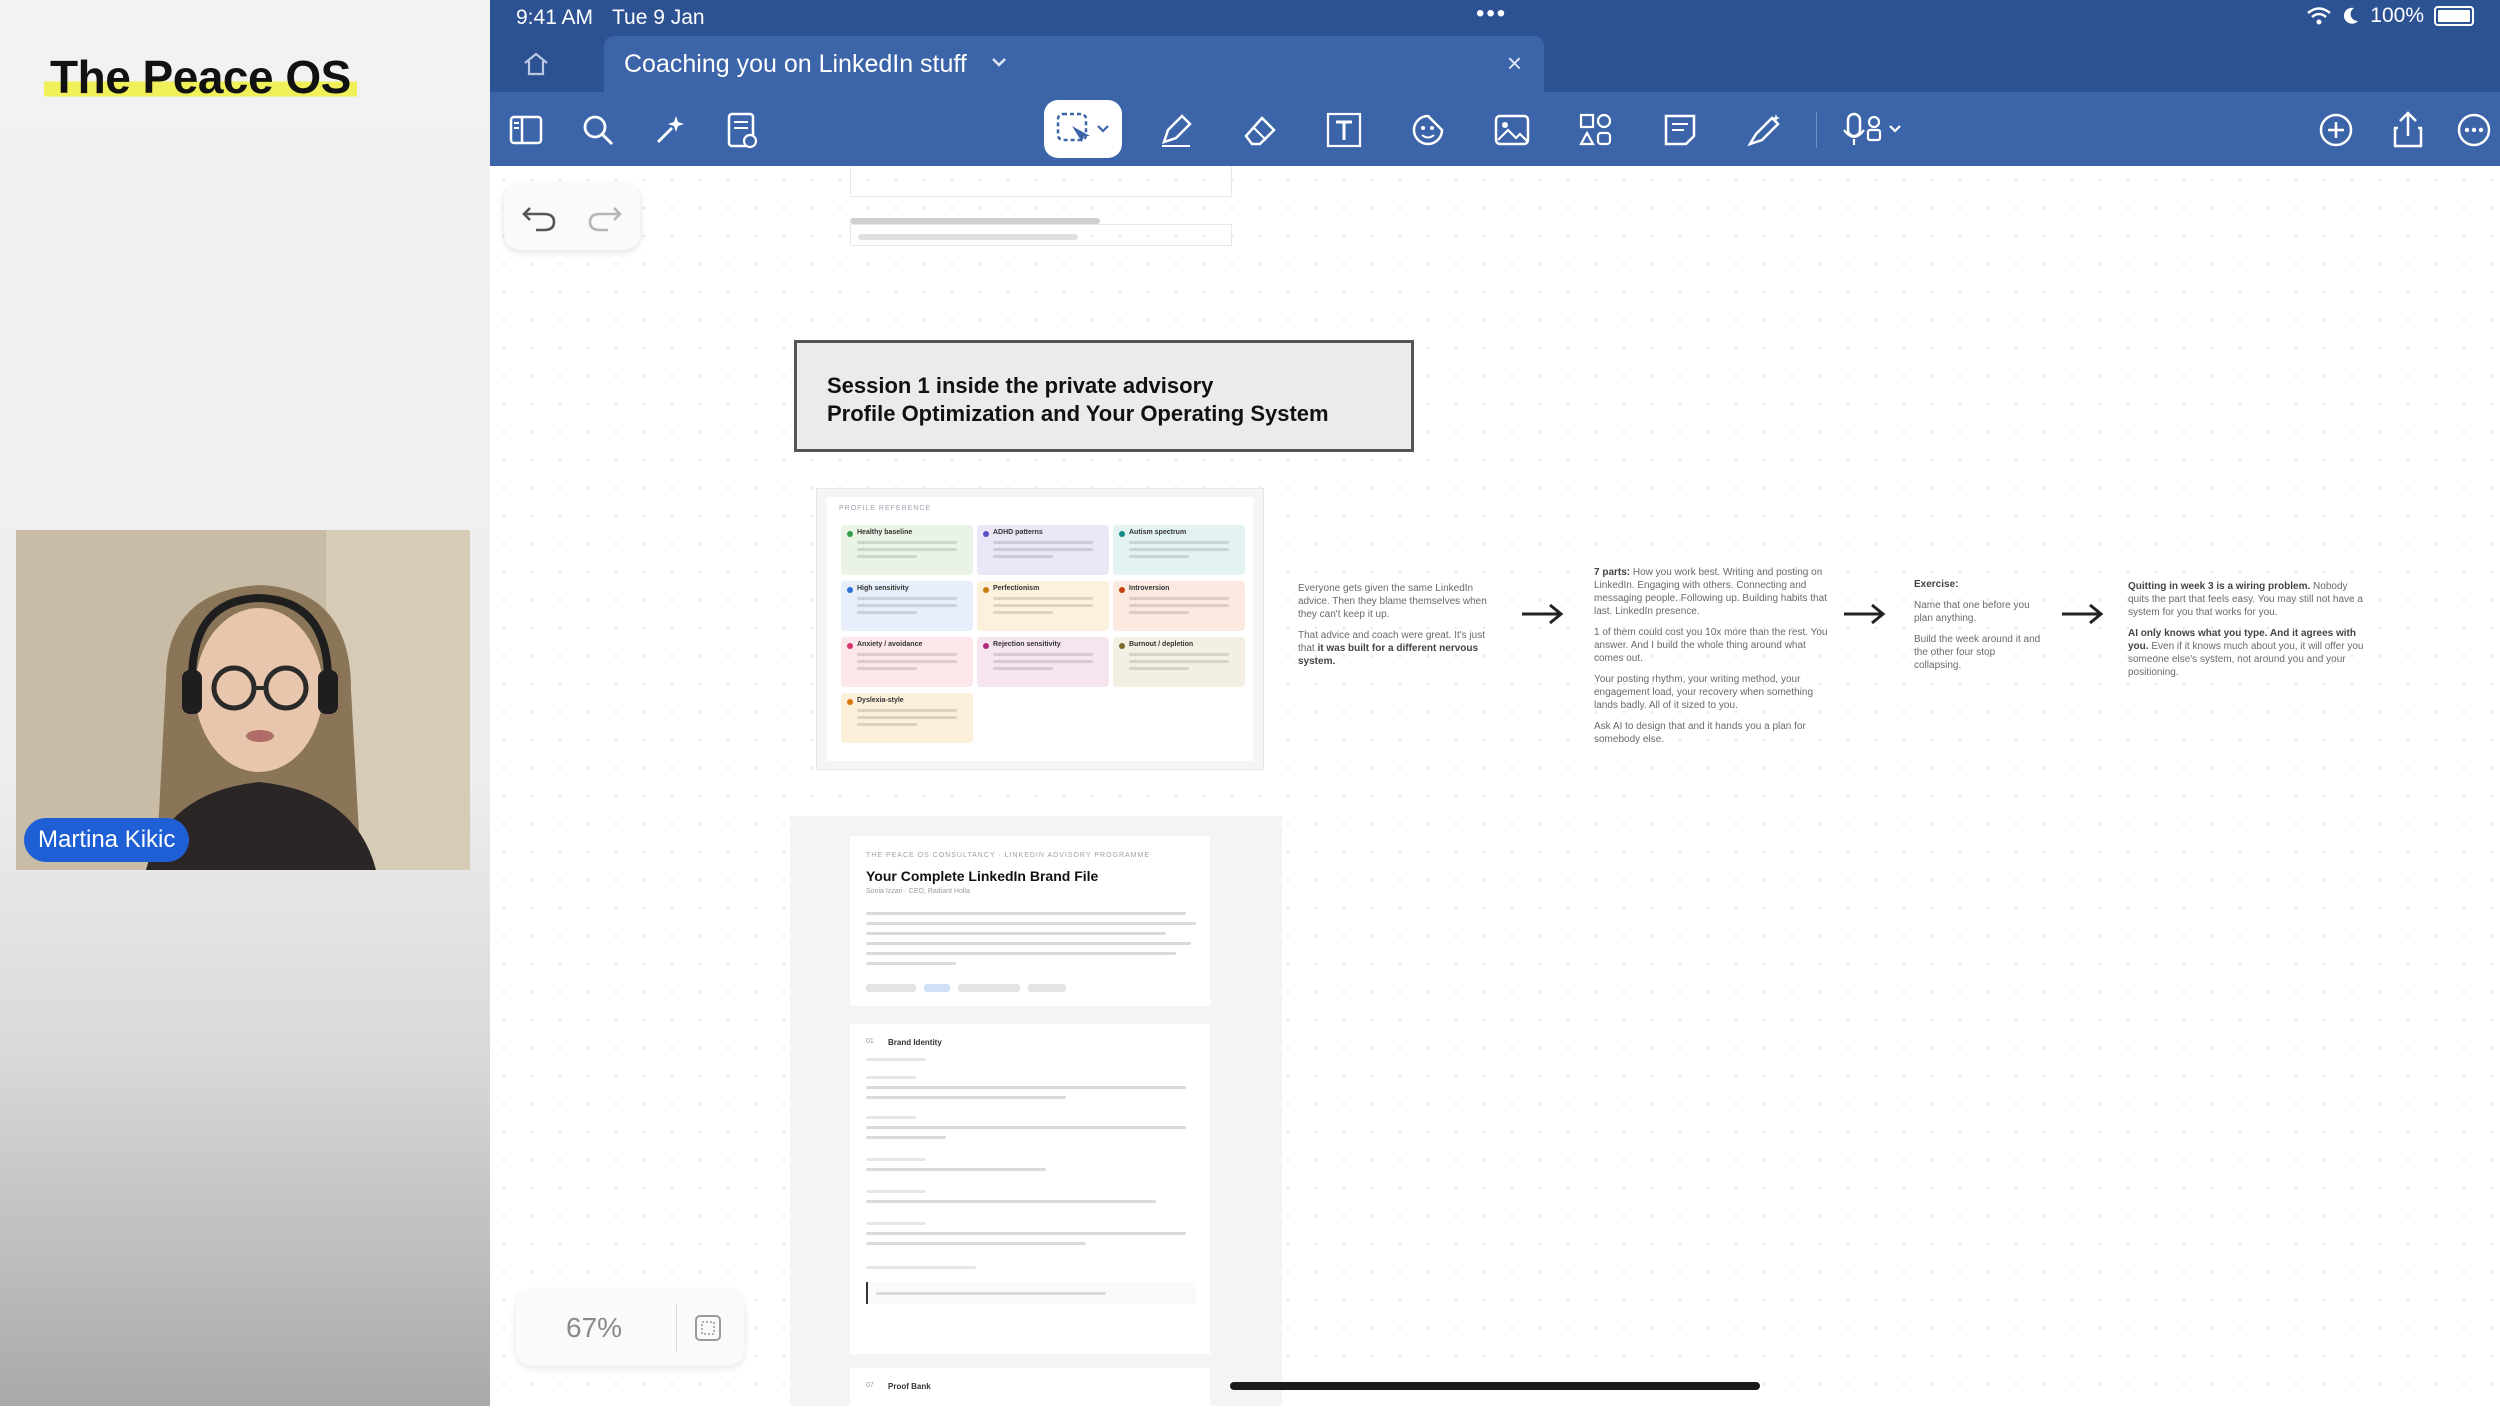 This screenshot has height=1408, width=2500. What do you see at coordinates (1972, 612) in the screenshot?
I see `flow-block-3-p1: Name that one before you plan anything.` at bounding box center [1972, 612].